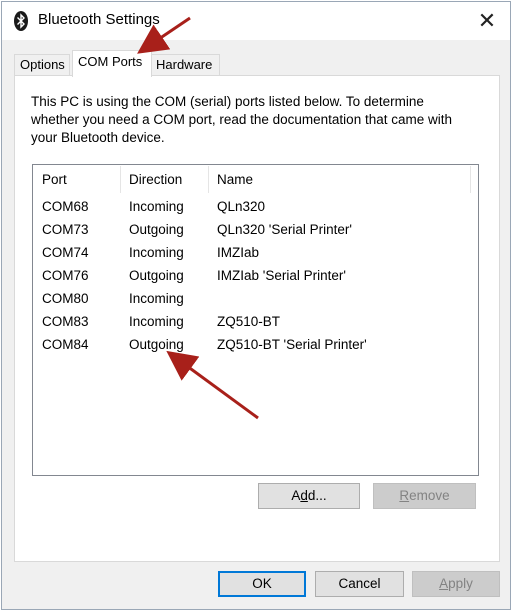 The image size is (513, 612). Describe the element at coordinates (359, 584) in the screenshot. I see `cancel-button: Cancel` at that location.